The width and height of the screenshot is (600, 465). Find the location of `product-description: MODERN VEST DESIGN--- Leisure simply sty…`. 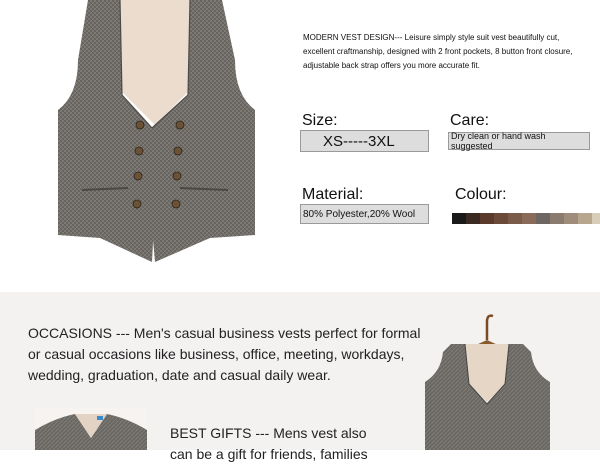

product-description: MODERN VEST DESIGN--- Leisure simply sty… is located at coordinates (438, 51).